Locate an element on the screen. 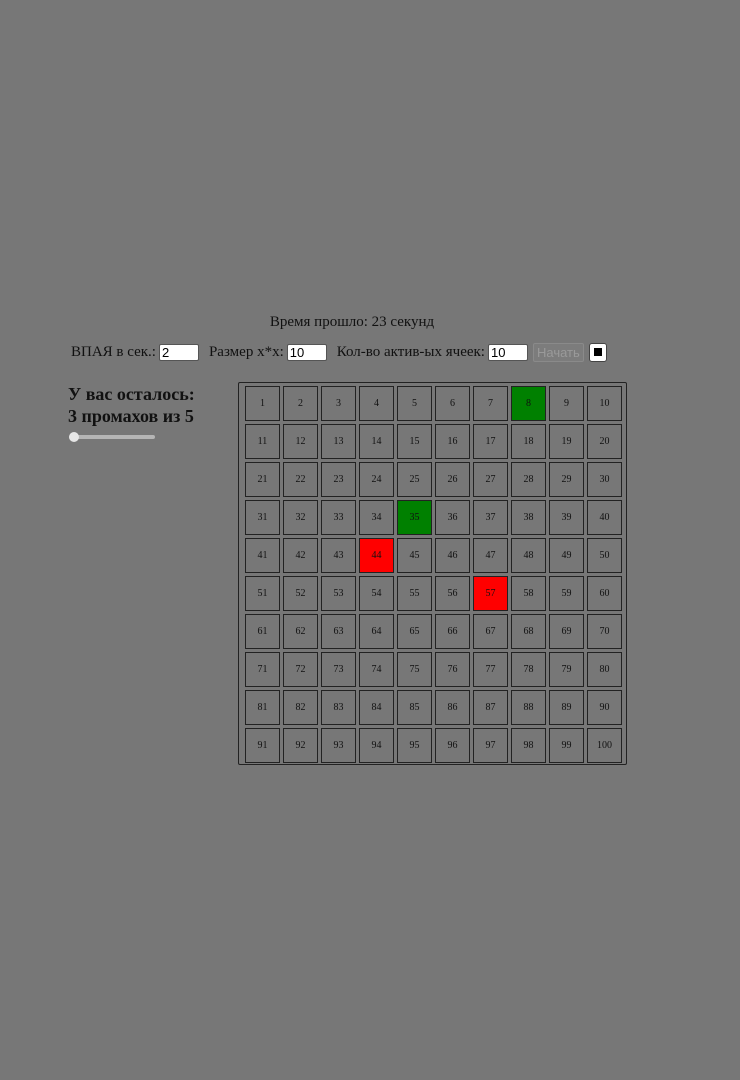 The height and width of the screenshot is (1080, 740). grid-cell: 65 is located at coordinates (414, 631).